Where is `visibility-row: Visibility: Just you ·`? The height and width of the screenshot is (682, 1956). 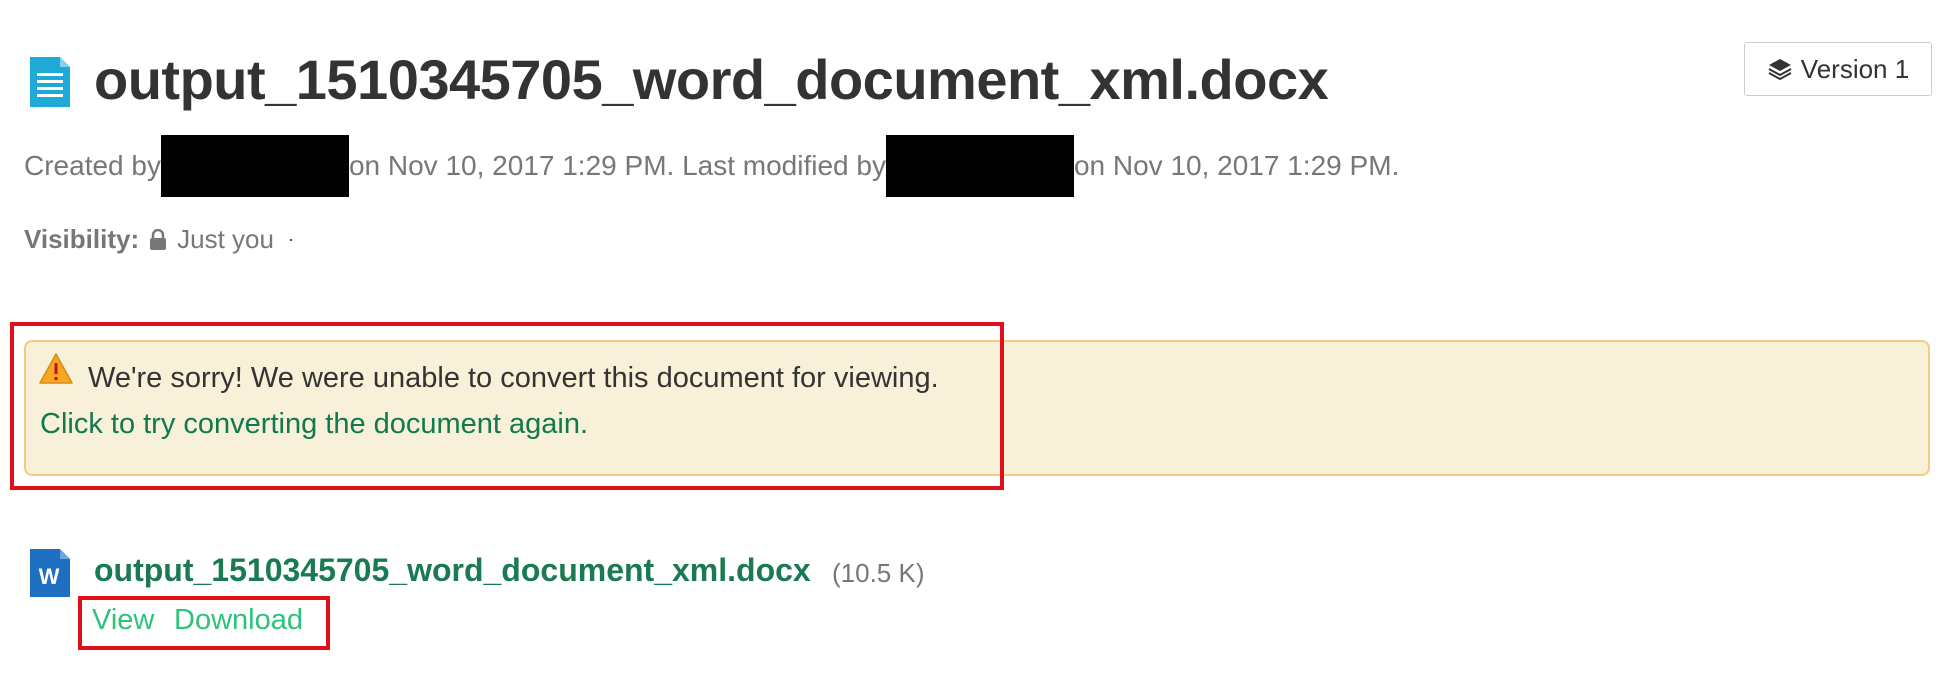 visibility-row: Visibility: Just you · is located at coordinates (159, 239).